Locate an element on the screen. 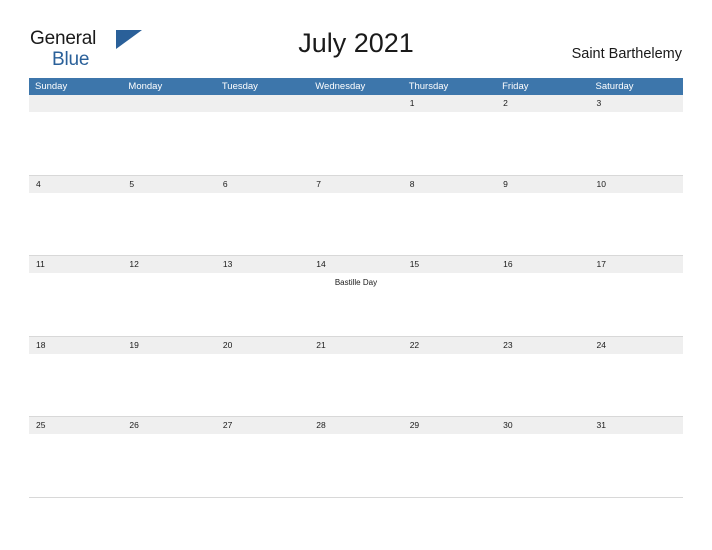 The height and width of the screenshot is (550, 712). calendar-week-row: 25 26 27 28 29 30 31 is located at coordinates (356, 457).